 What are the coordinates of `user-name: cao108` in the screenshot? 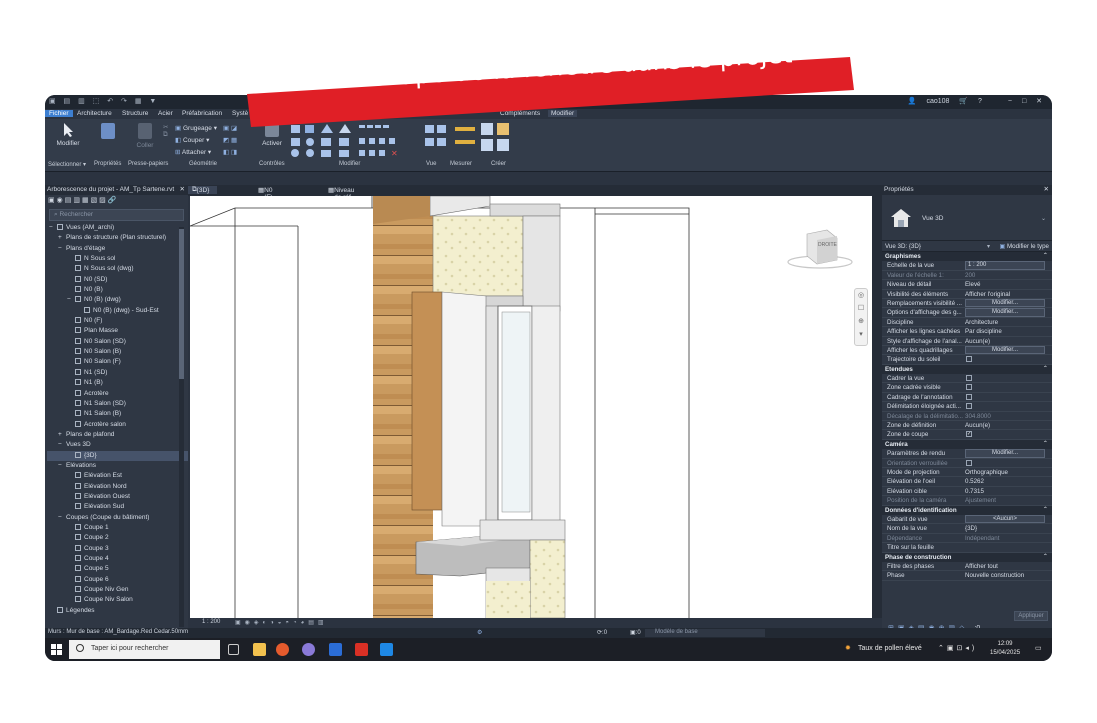 It's located at (937, 101).